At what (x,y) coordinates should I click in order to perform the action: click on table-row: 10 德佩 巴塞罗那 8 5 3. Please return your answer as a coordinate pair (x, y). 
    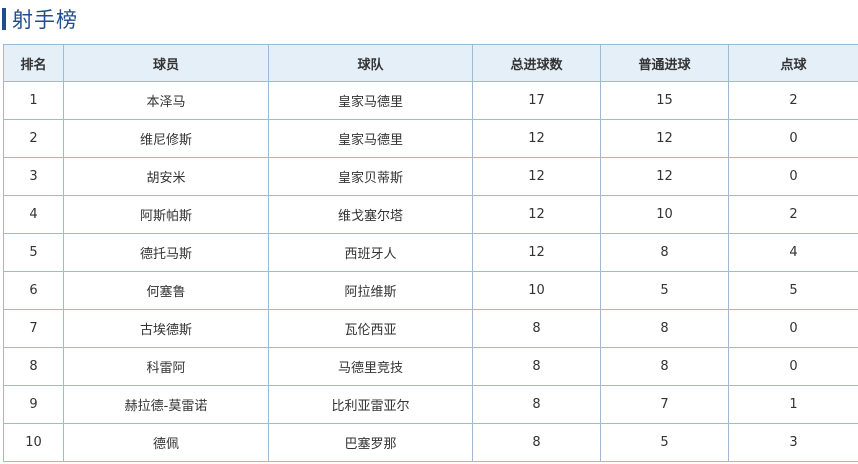
    Looking at the image, I should click on (430, 442).